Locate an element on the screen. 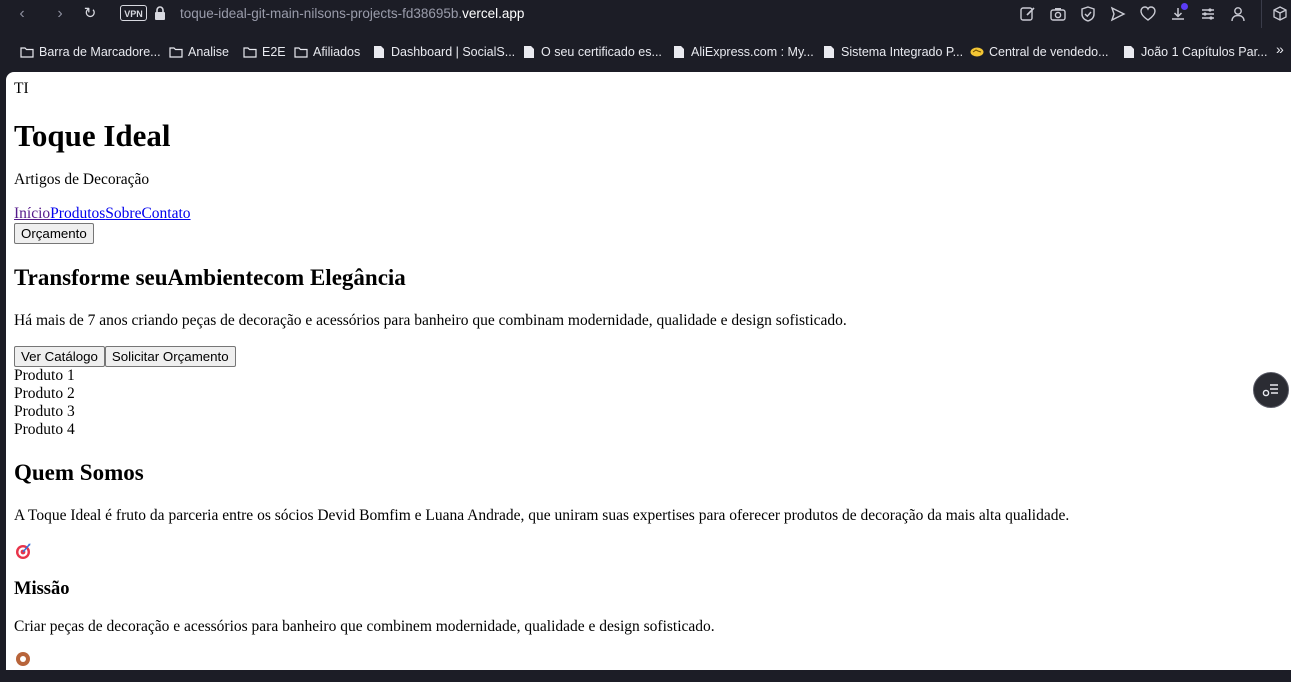  download-indicator is located at coordinates (1184, 6).